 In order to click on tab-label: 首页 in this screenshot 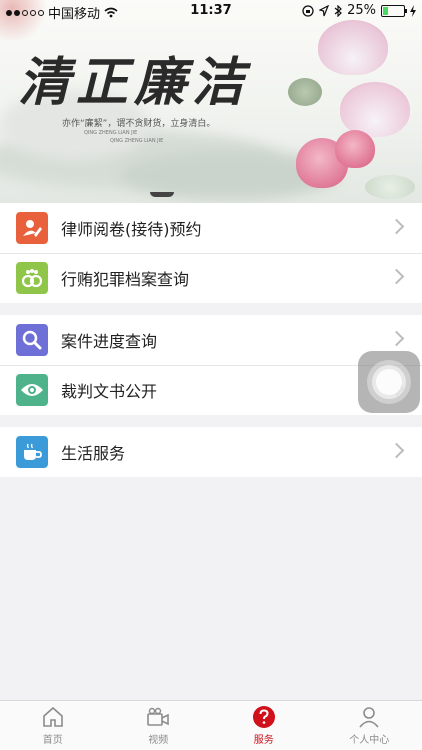, I will do `click(52, 740)`.